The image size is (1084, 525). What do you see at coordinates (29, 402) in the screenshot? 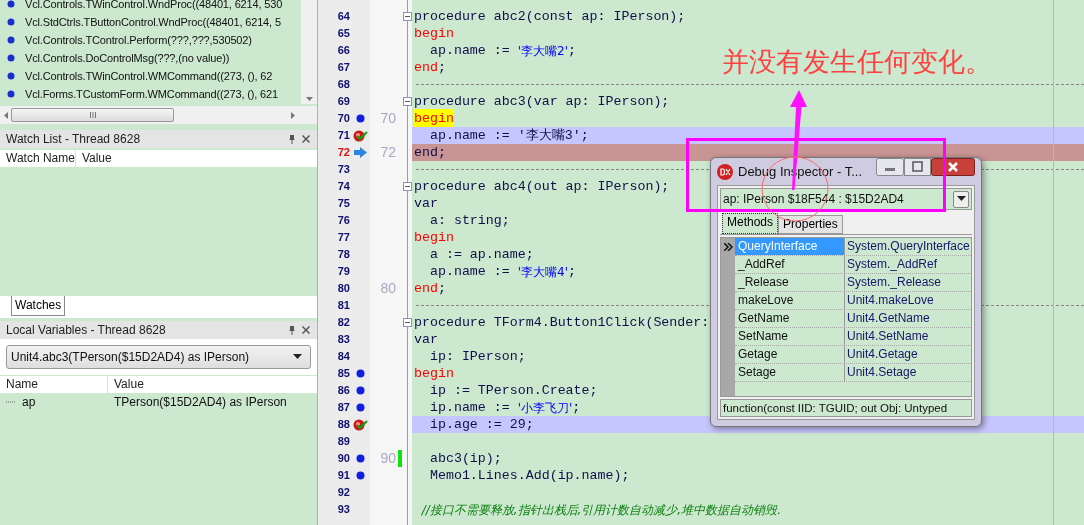
I see `variable-name: ap` at bounding box center [29, 402].